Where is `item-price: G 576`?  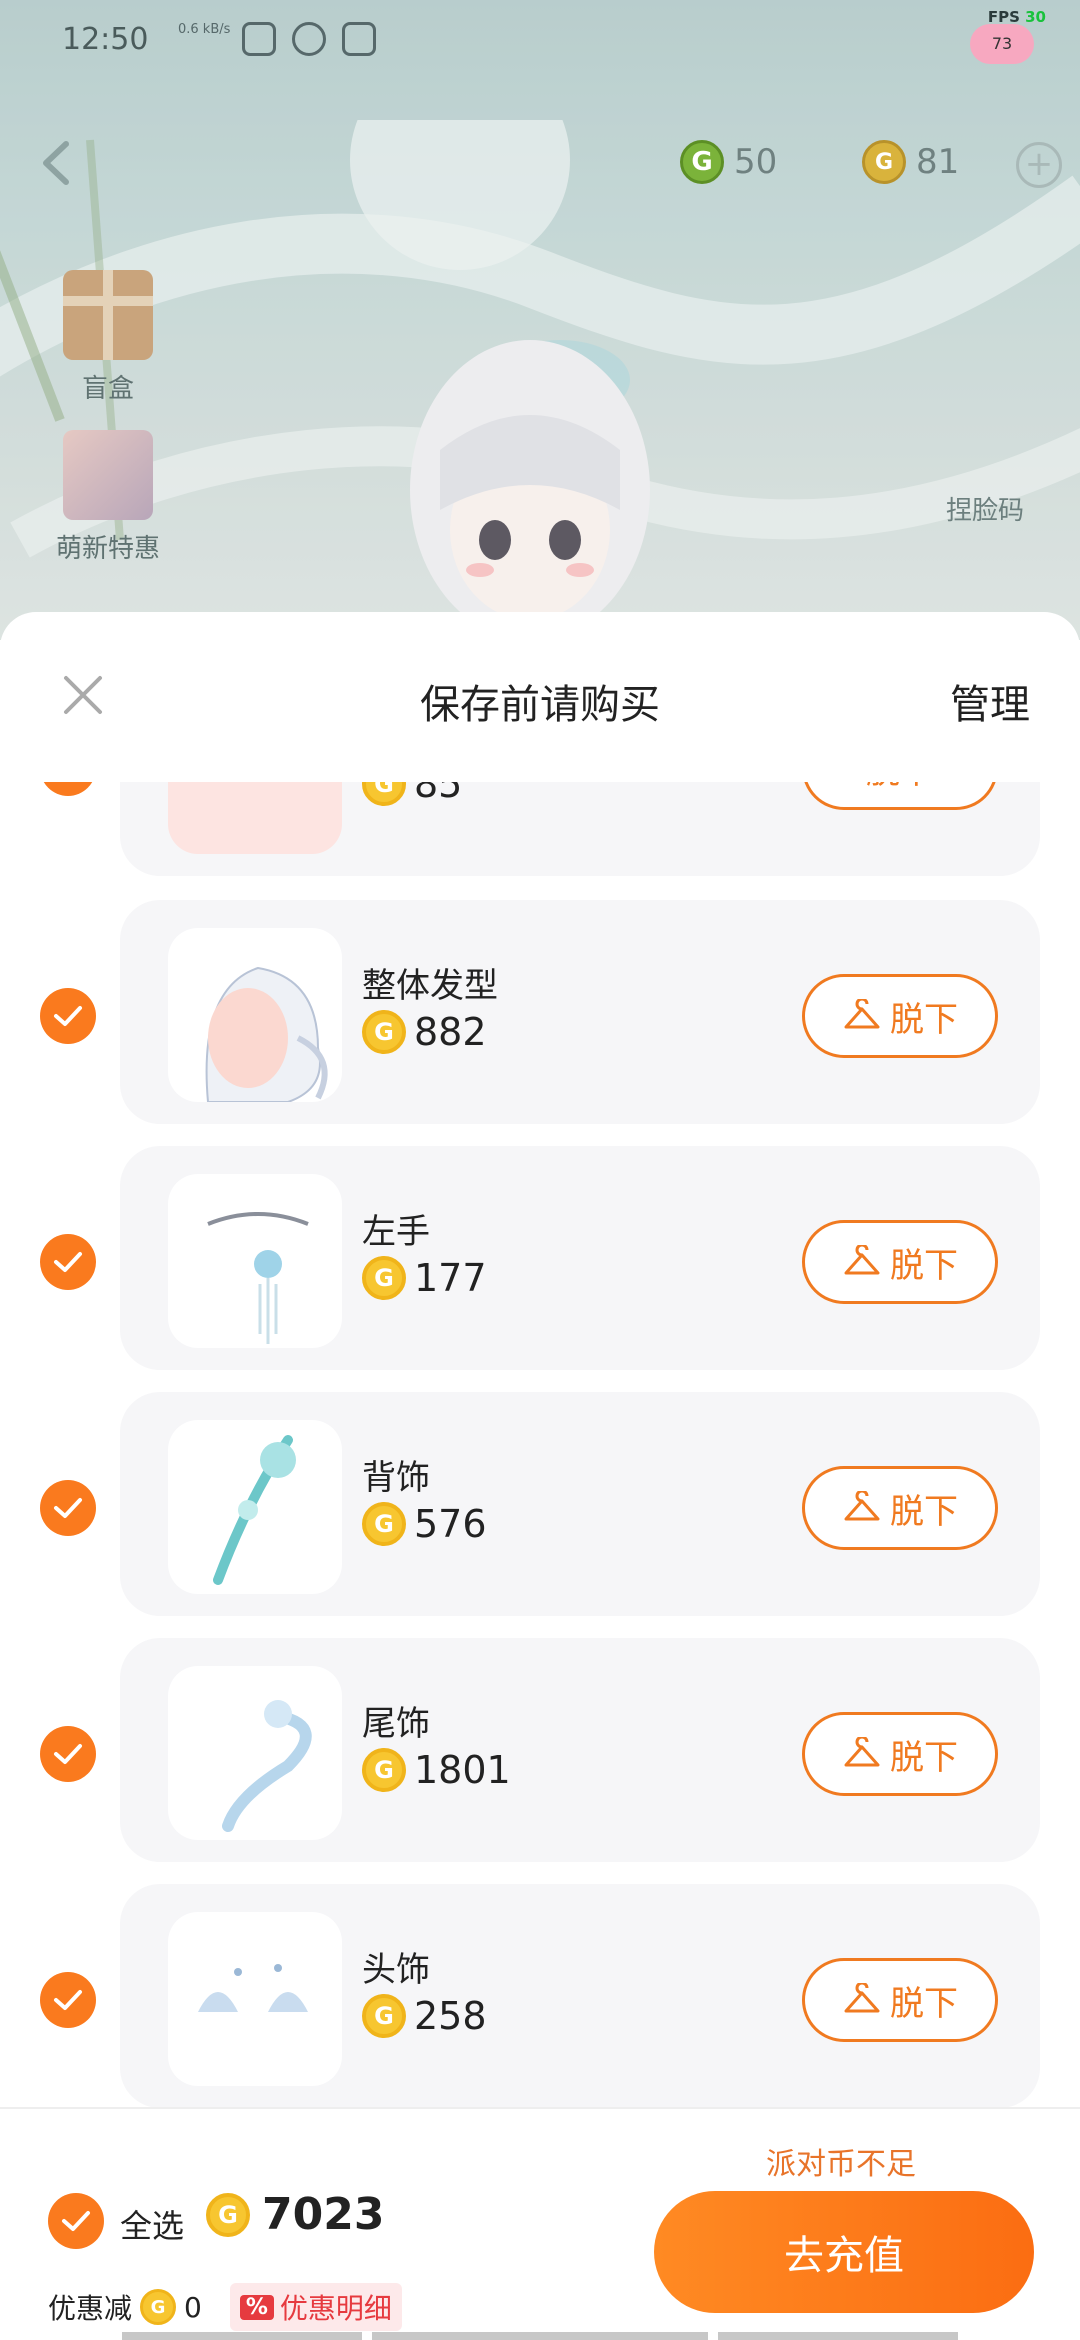 item-price: G 576 is located at coordinates (424, 1524).